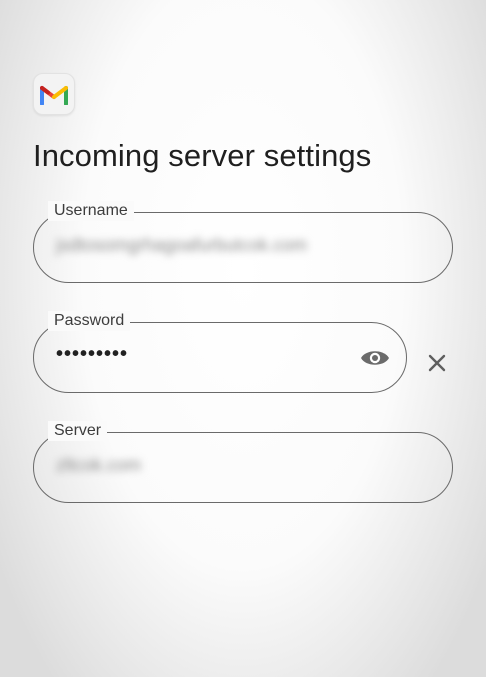  I want to click on server-field: Server zltcok.com, so click(243, 462).